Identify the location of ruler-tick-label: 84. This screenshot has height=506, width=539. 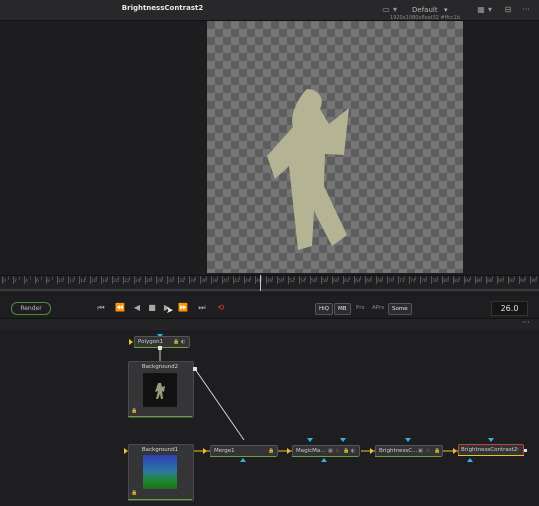
(468, 281).